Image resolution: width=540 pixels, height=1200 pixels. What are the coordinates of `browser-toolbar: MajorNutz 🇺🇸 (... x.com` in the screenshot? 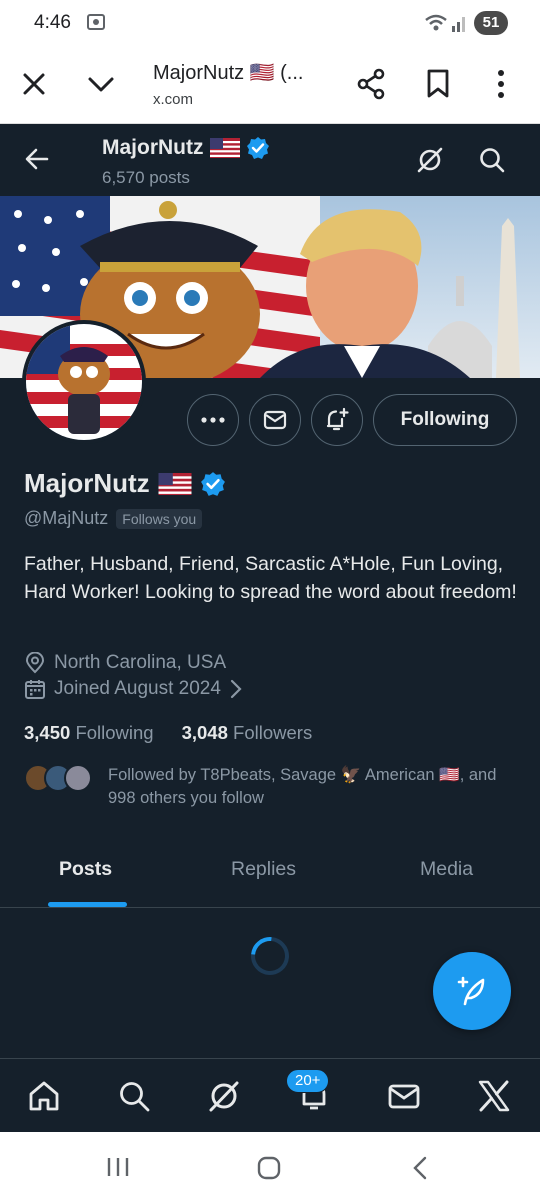 It's located at (270, 85).